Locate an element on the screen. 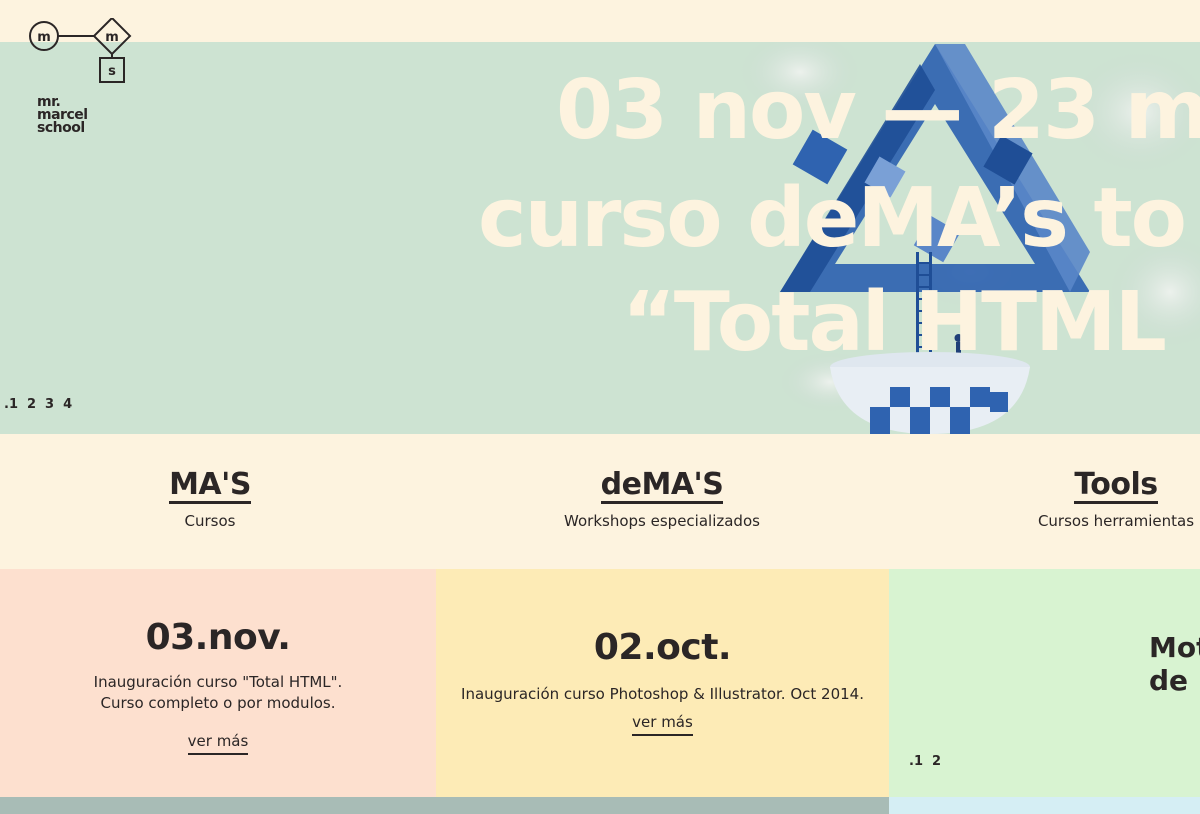  logo-wordmark: mr. marcel school is located at coordinates (62, 115).